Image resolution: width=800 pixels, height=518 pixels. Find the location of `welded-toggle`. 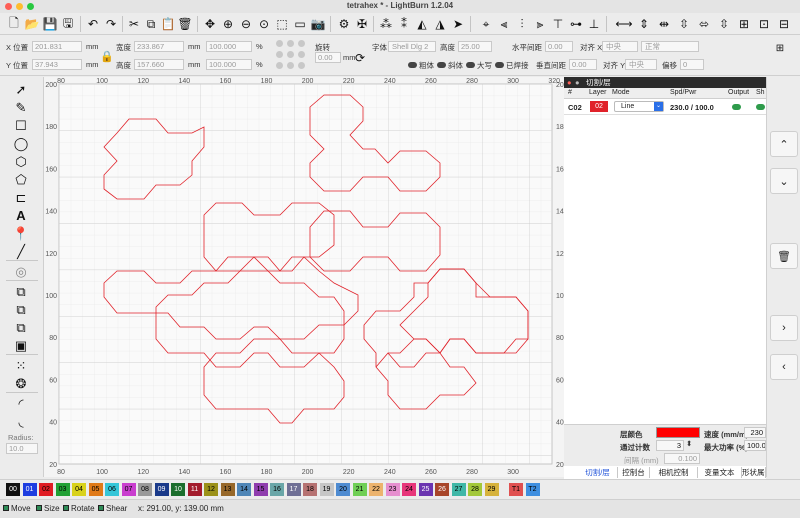

welded-toggle is located at coordinates (499, 65).